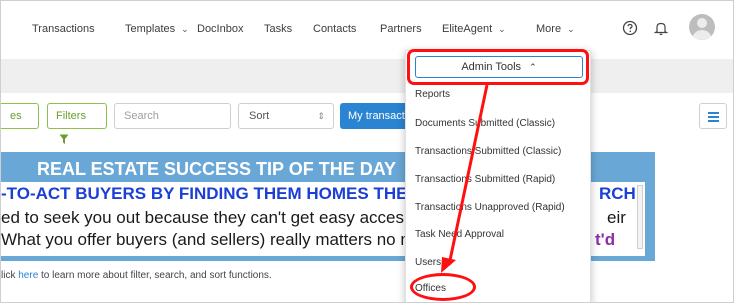 The height and width of the screenshot is (303, 734). Describe the element at coordinates (401, 29) in the screenshot. I see `nav-partners: Partners` at that location.